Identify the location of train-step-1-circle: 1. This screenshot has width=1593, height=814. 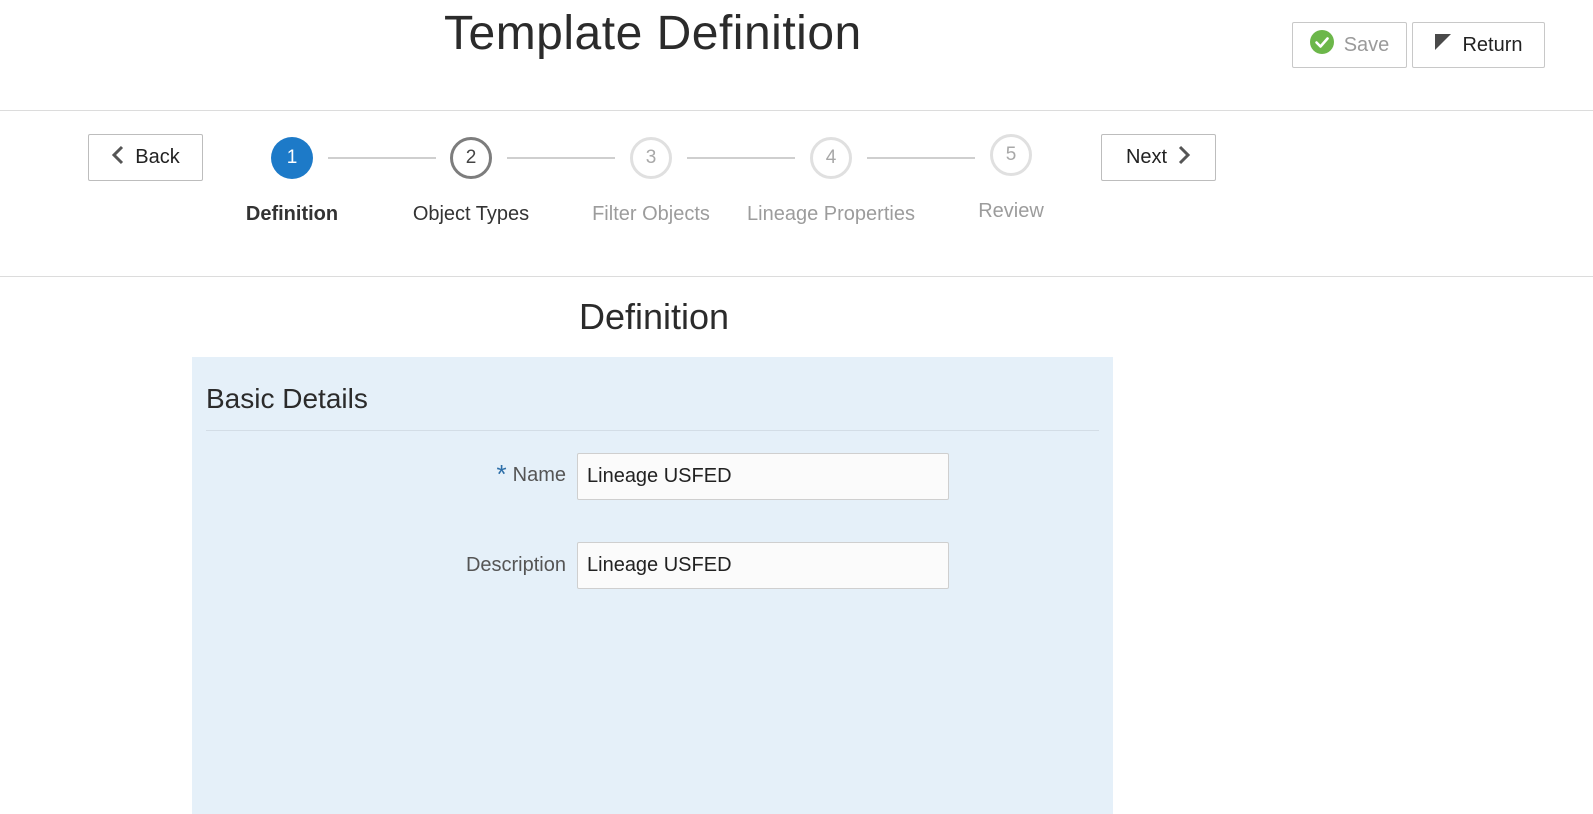
(292, 158).